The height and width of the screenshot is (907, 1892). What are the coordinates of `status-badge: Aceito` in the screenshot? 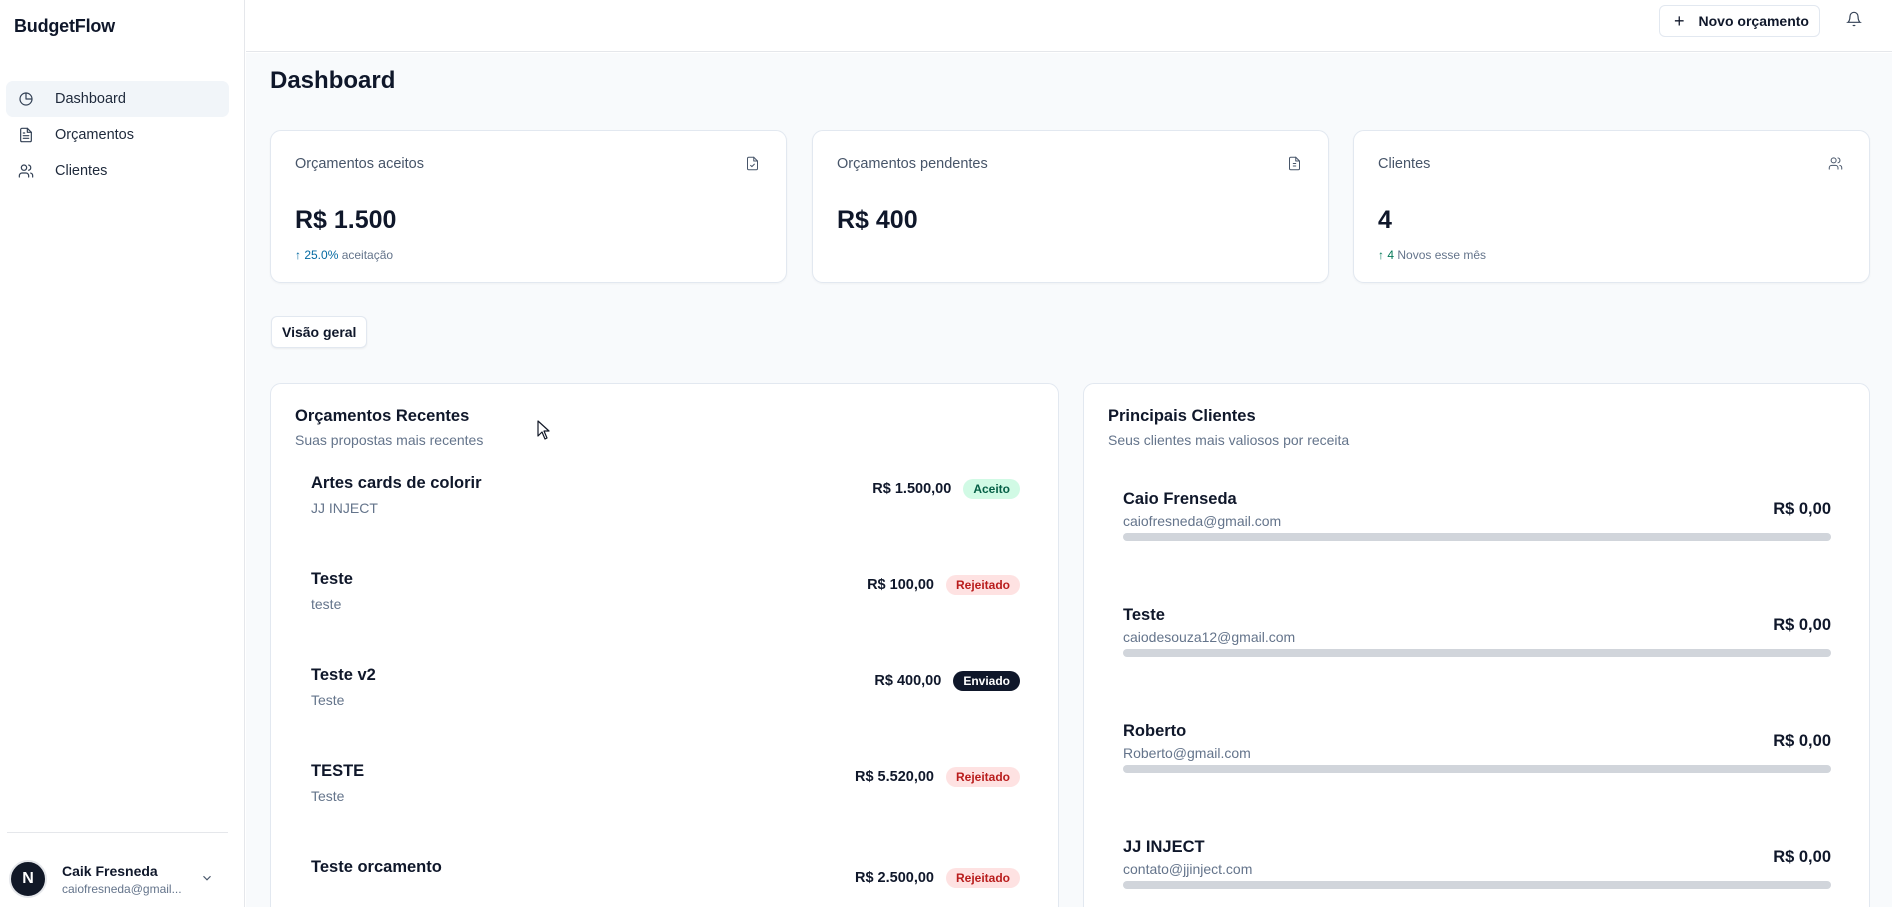 It's located at (991, 489).